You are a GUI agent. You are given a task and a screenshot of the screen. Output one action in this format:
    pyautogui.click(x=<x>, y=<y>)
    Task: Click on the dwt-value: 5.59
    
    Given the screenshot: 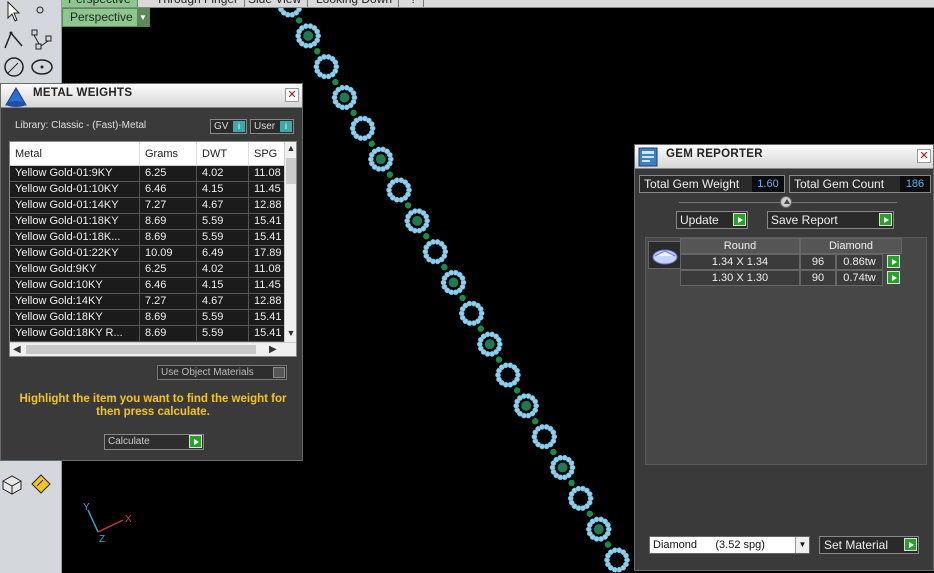 What is the action you would take?
    pyautogui.click(x=223, y=221)
    